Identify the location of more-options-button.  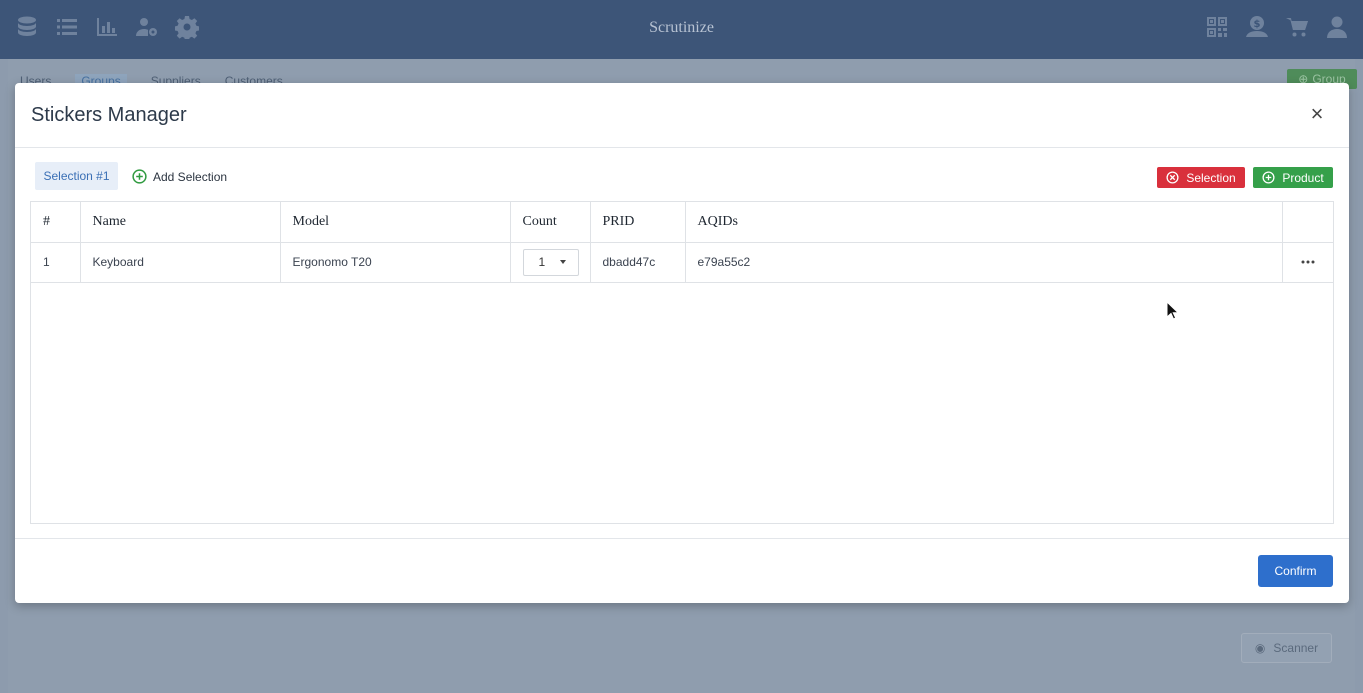
(1308, 262).